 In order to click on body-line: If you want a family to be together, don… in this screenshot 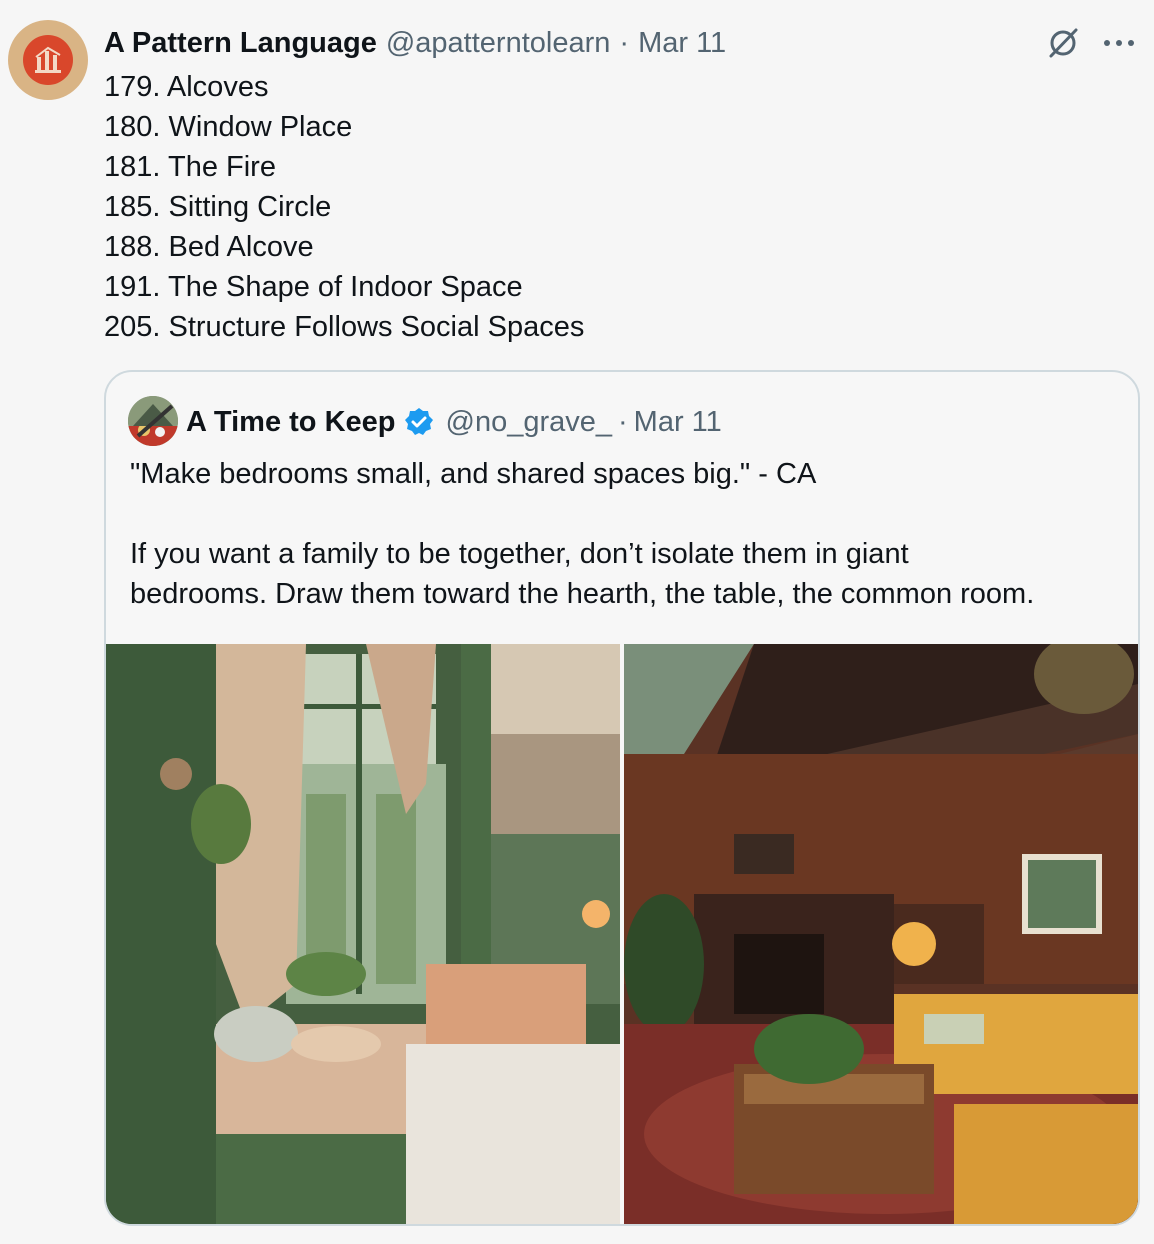, I will do `click(519, 554)`.